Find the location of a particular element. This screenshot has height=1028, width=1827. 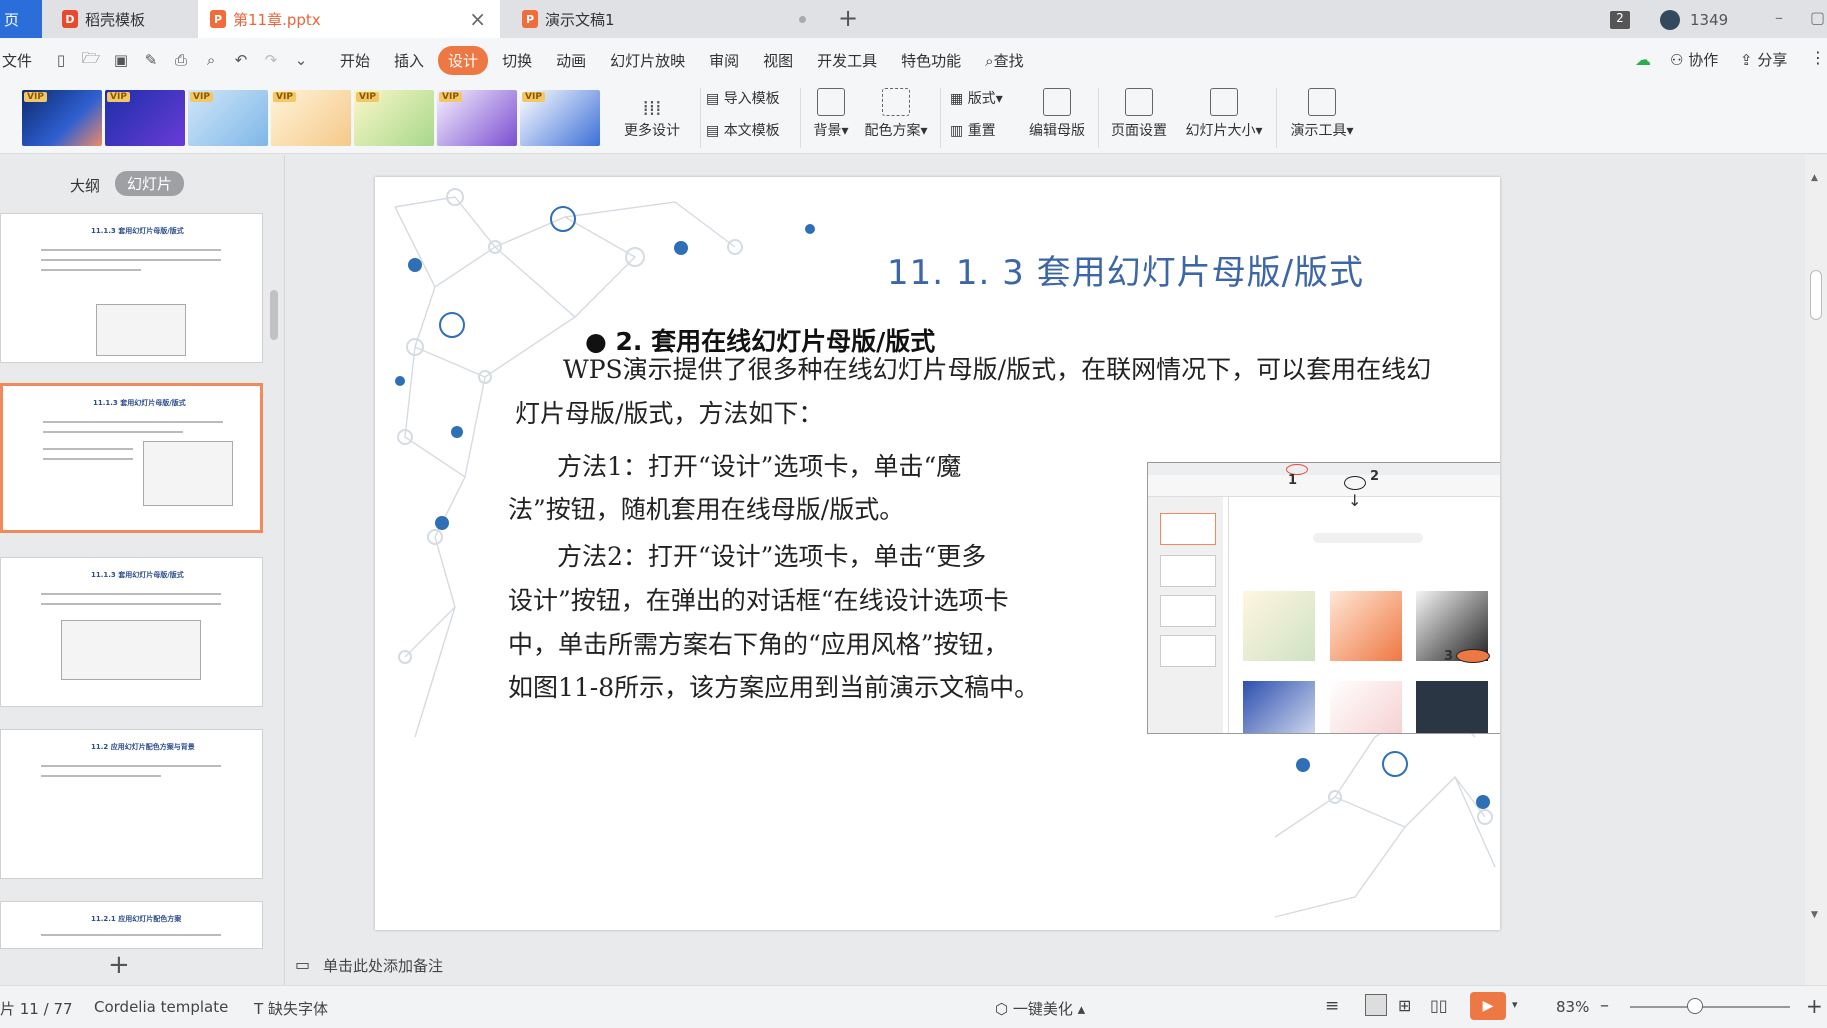

import-template-button: ▤ 导入模板 is located at coordinates (743, 98).